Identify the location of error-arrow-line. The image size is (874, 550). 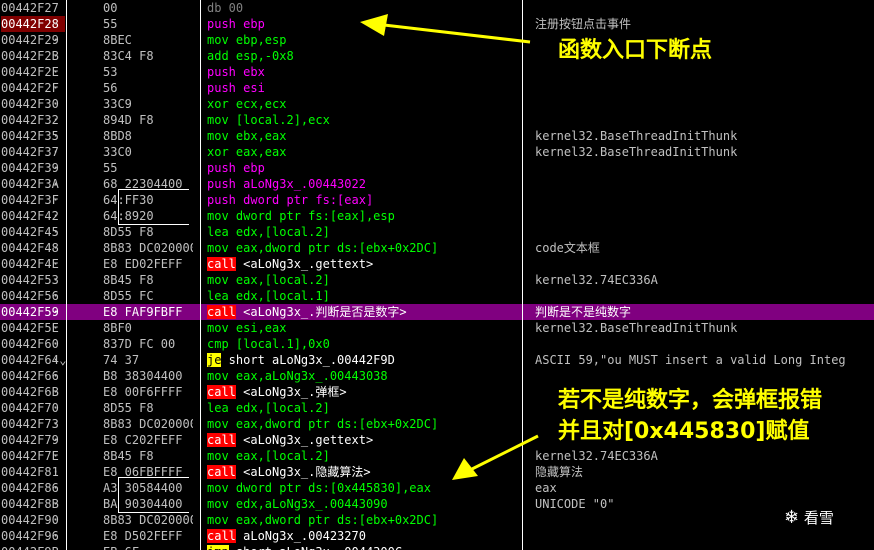
(504, 453).